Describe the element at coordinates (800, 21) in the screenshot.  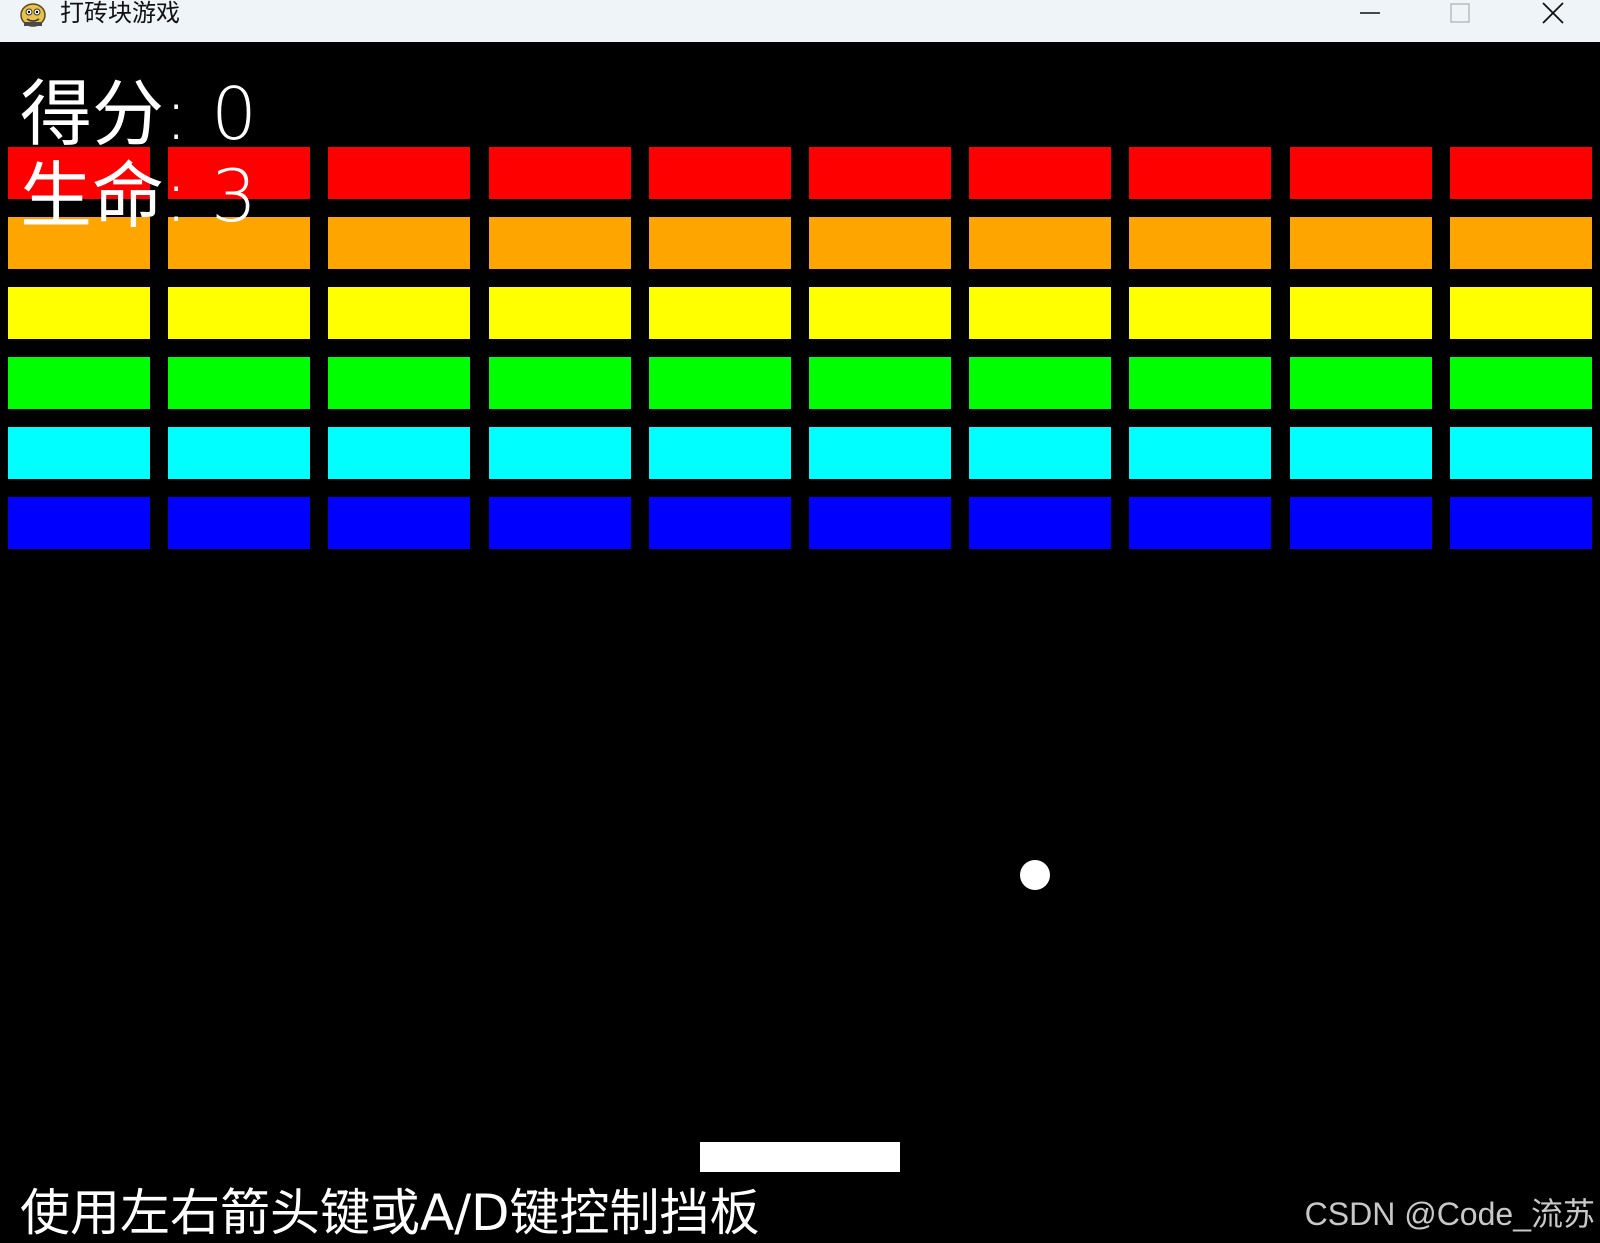
I see `title-bar: 打砖块游戏` at that location.